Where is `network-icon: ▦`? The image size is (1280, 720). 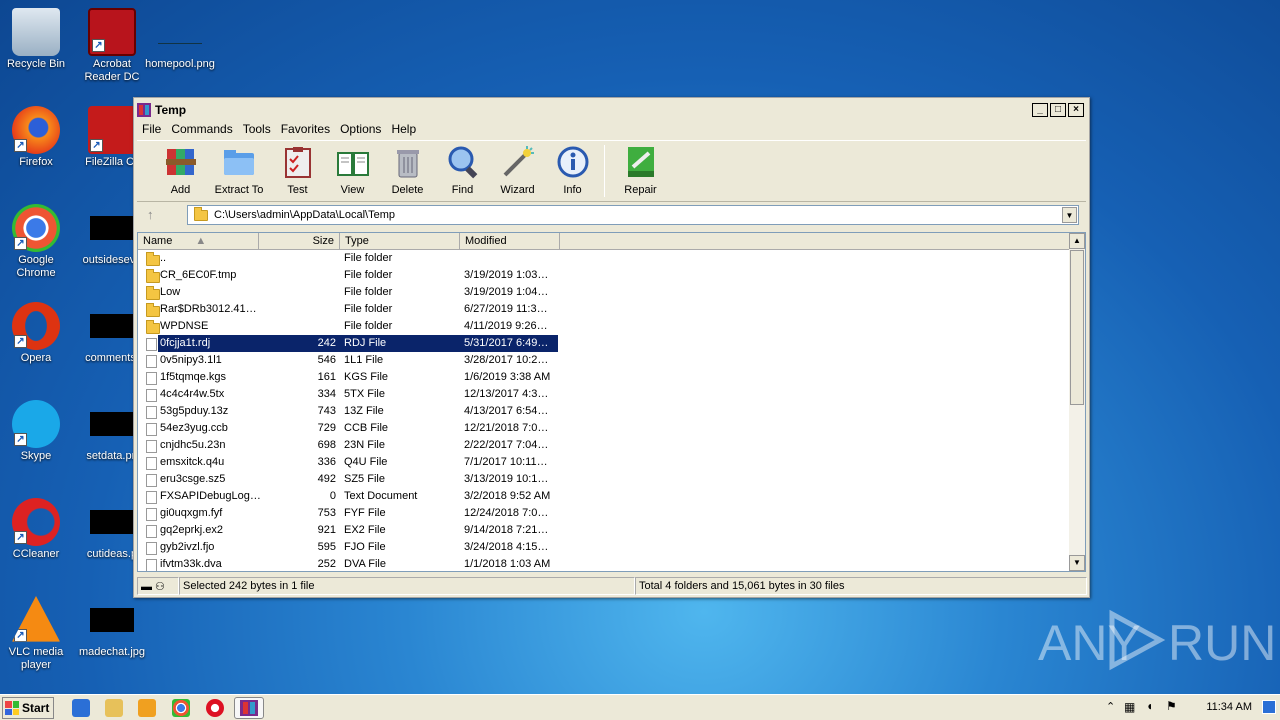 network-icon: ▦ is located at coordinates (1129, 707).